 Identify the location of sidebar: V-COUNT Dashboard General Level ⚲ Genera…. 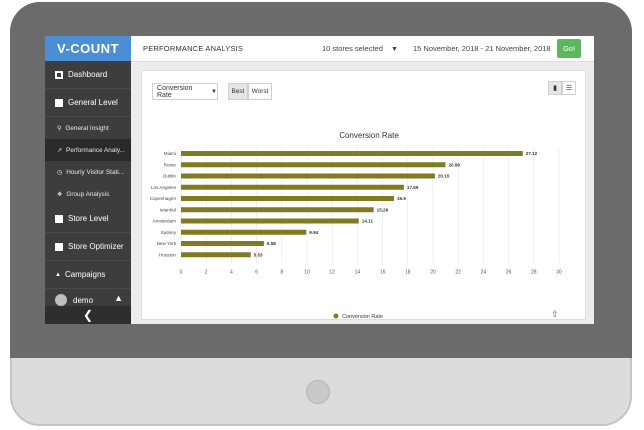
(88, 180).